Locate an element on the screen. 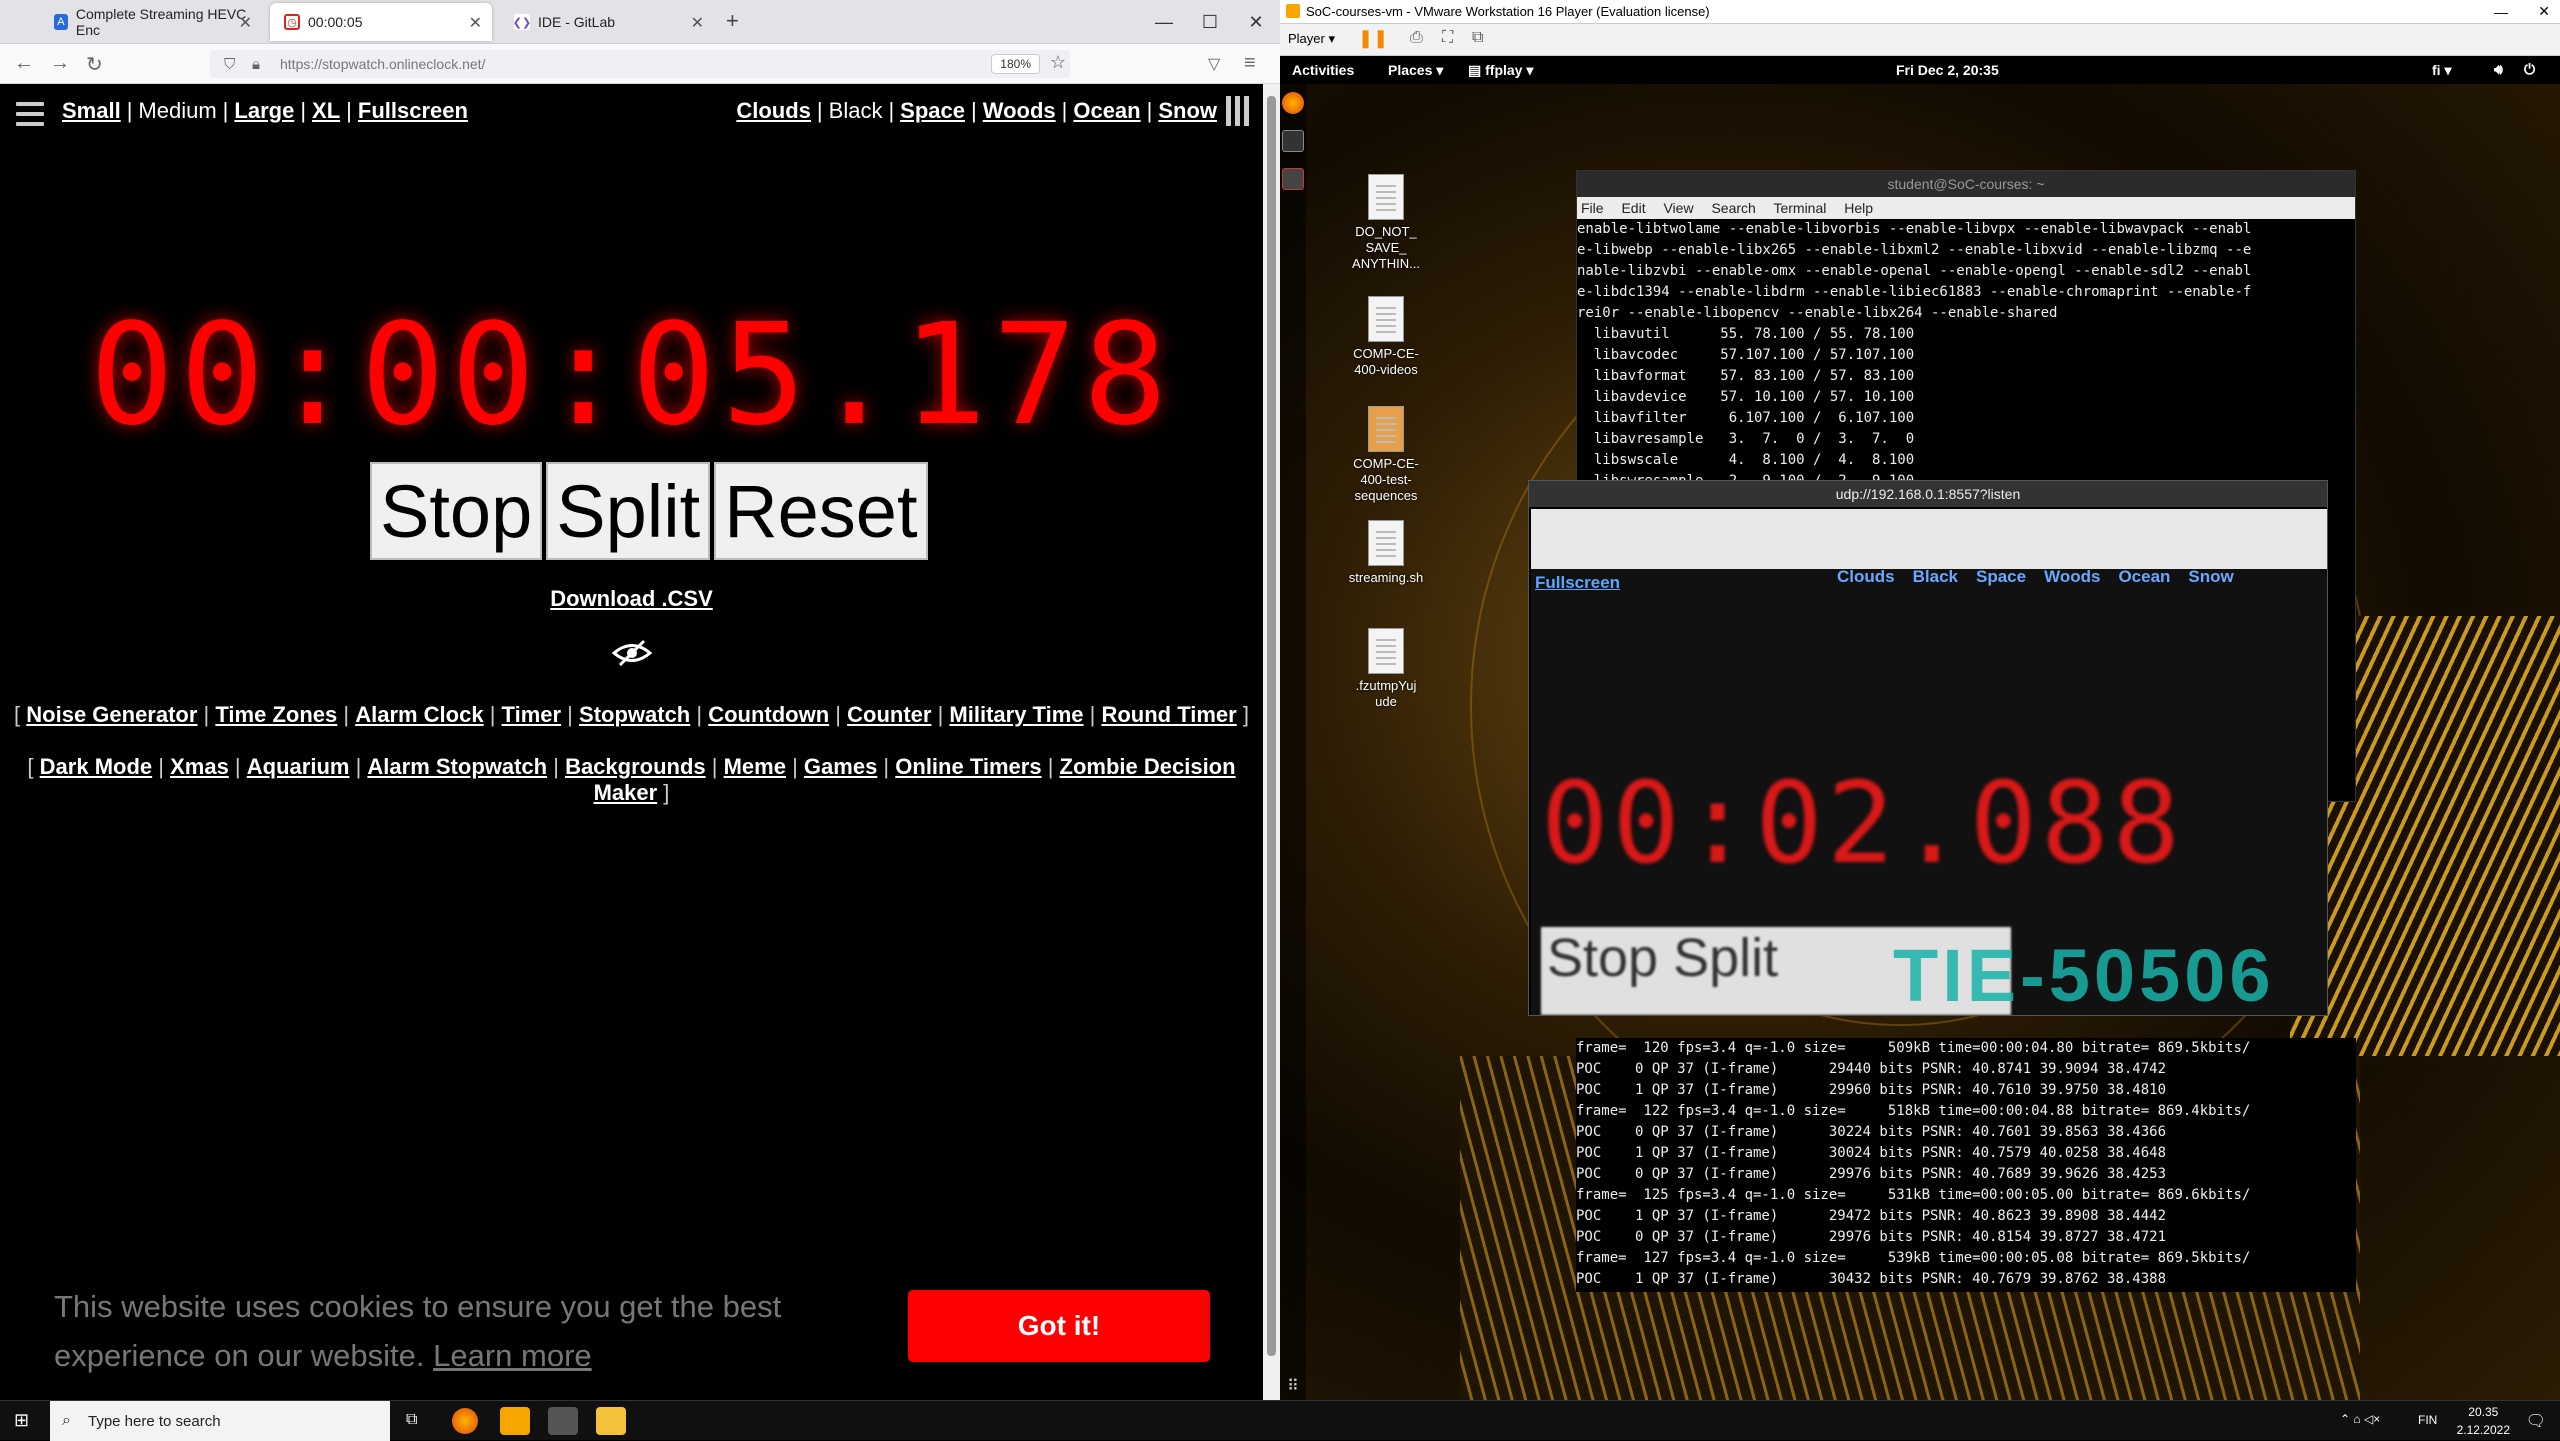  fullscreen-icon: ⛶ is located at coordinates (1447, 38).